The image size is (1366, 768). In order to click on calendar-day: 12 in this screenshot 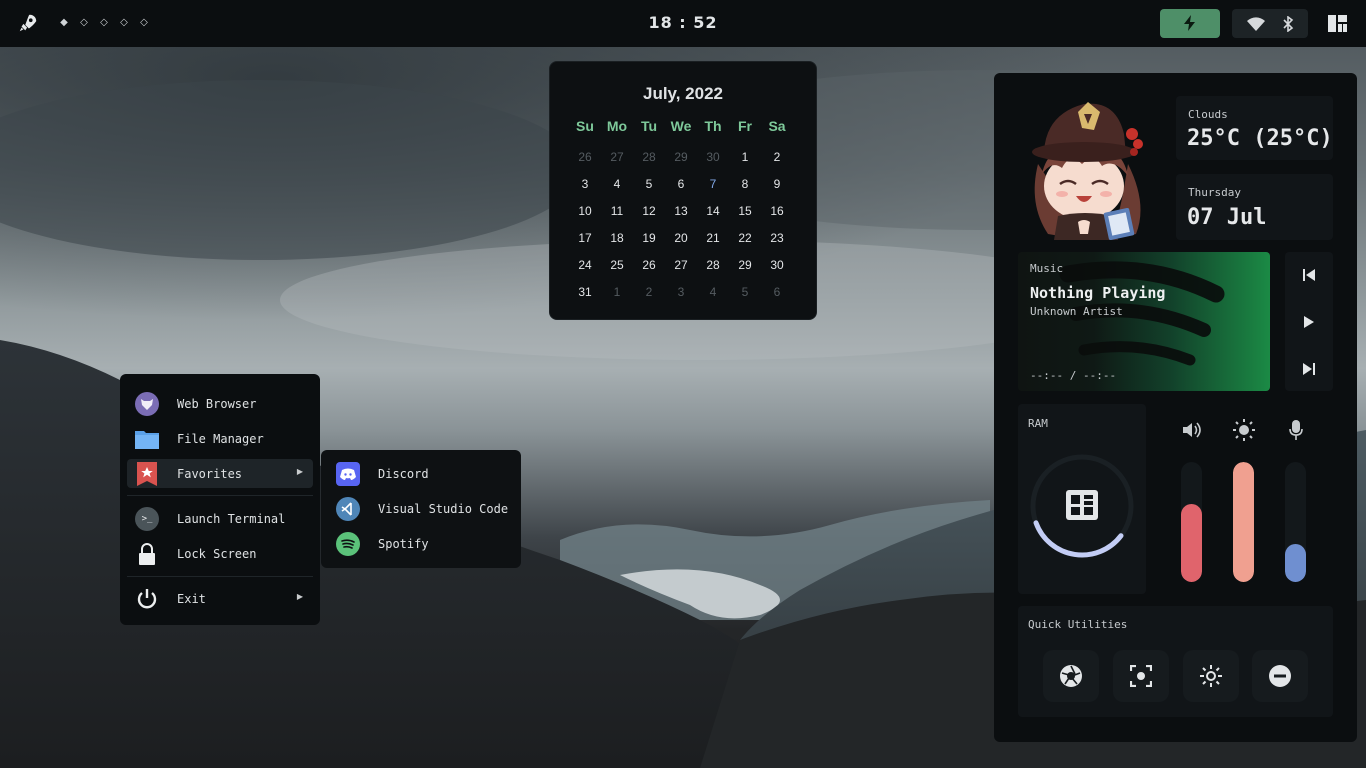, I will do `click(649, 211)`.